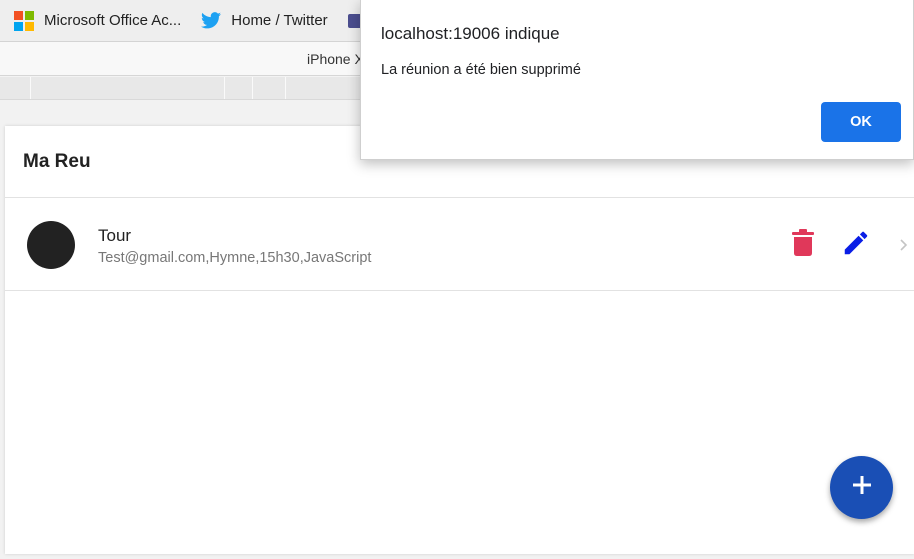  Describe the element at coordinates (470, 33) in the screenshot. I see `dialog-title: localhost:19006 indique` at that location.